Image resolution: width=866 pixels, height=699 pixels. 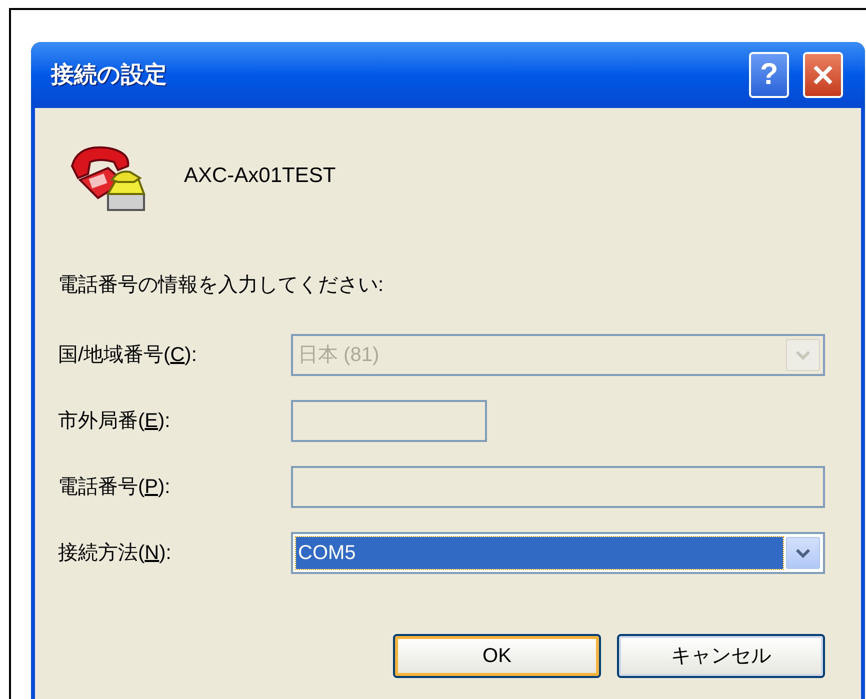 I want to click on help-button: ?, so click(x=769, y=75).